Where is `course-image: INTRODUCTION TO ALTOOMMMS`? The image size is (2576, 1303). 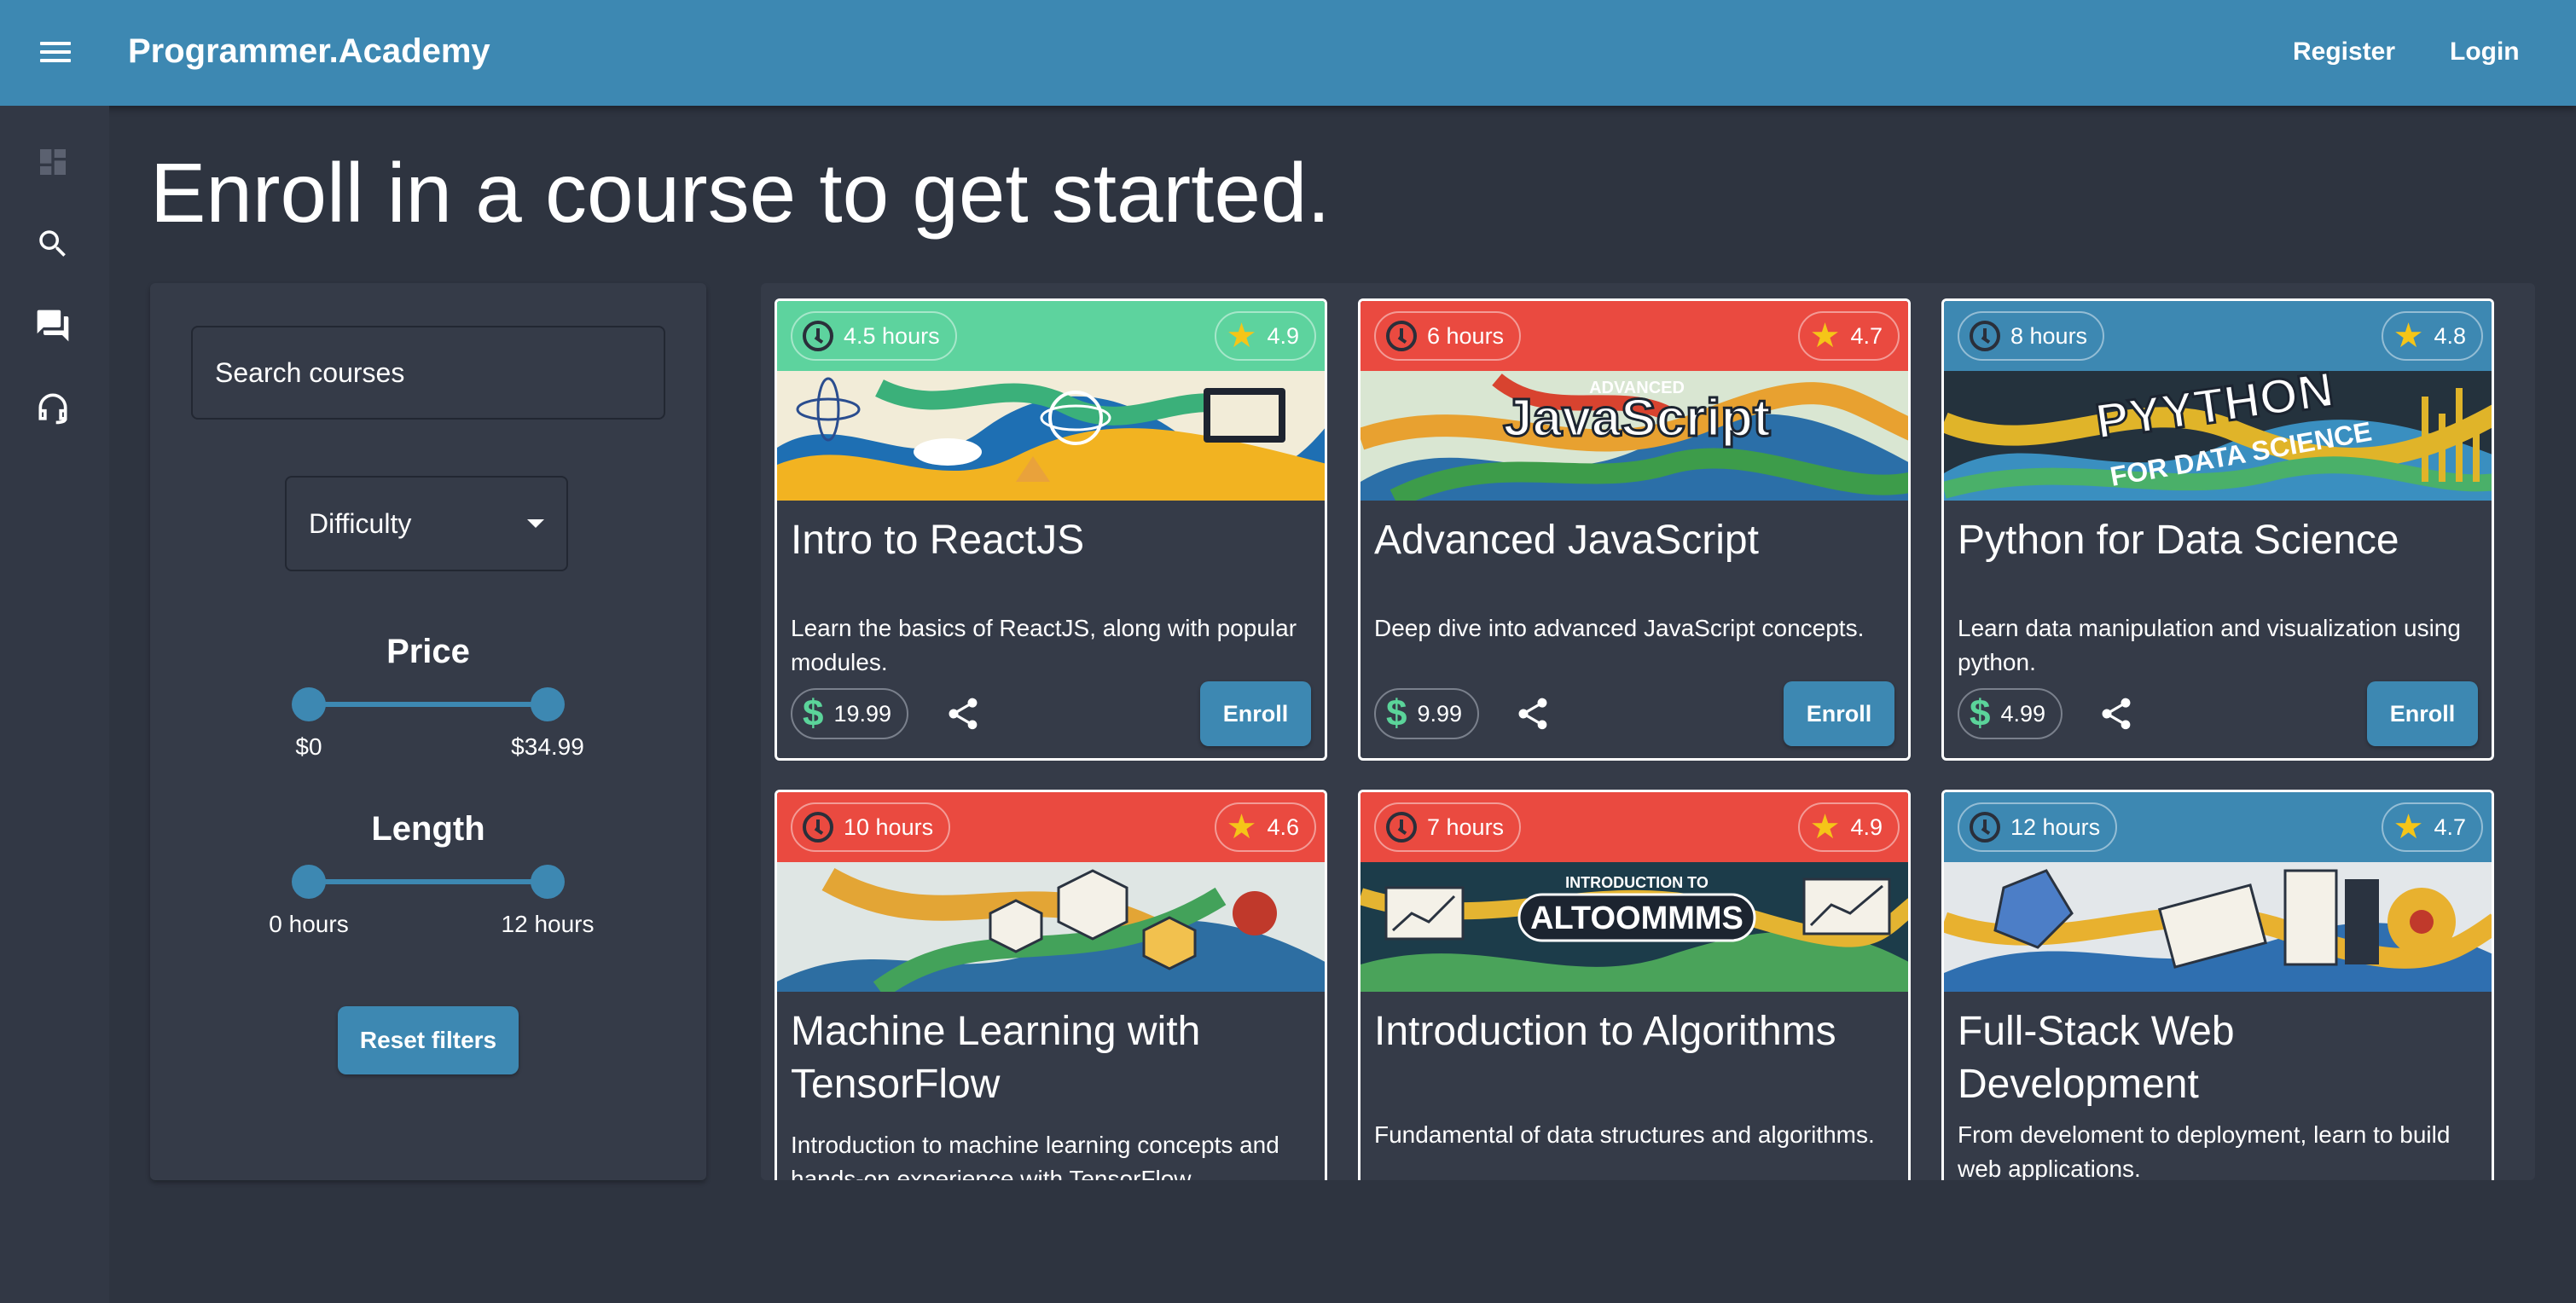 course-image: INTRODUCTION TO ALTOOMMMS is located at coordinates (1634, 927).